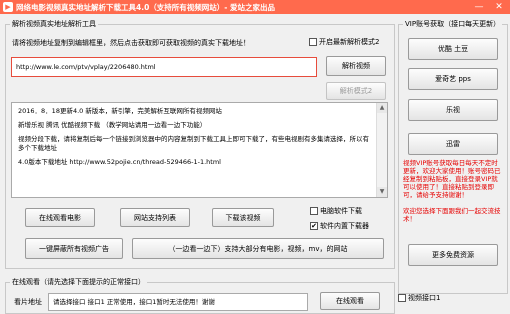  What do you see at coordinates (356, 66) in the screenshot?
I see `parse-video-button: 解析视频` at bounding box center [356, 66].